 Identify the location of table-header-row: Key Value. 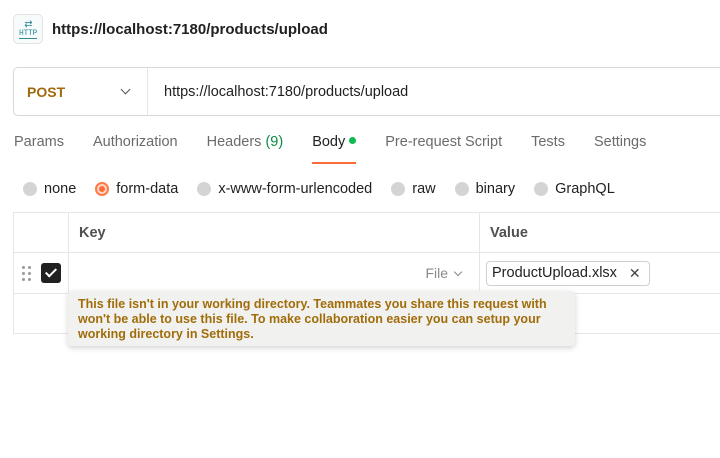
(366, 232).